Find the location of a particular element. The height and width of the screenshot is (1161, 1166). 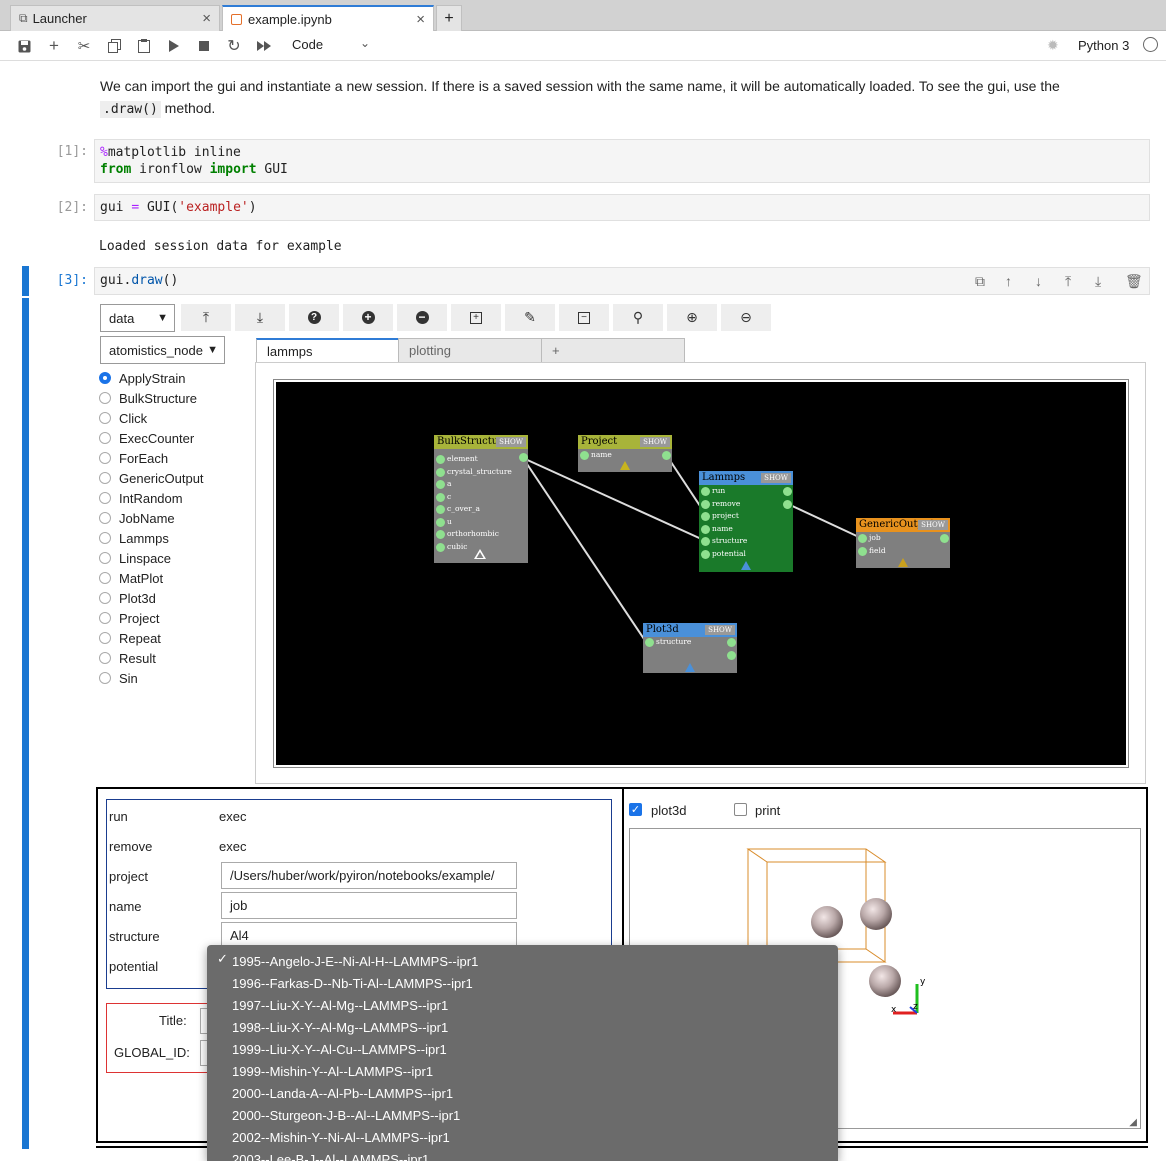

node-radio: GenericOutput is located at coordinates (151, 478).